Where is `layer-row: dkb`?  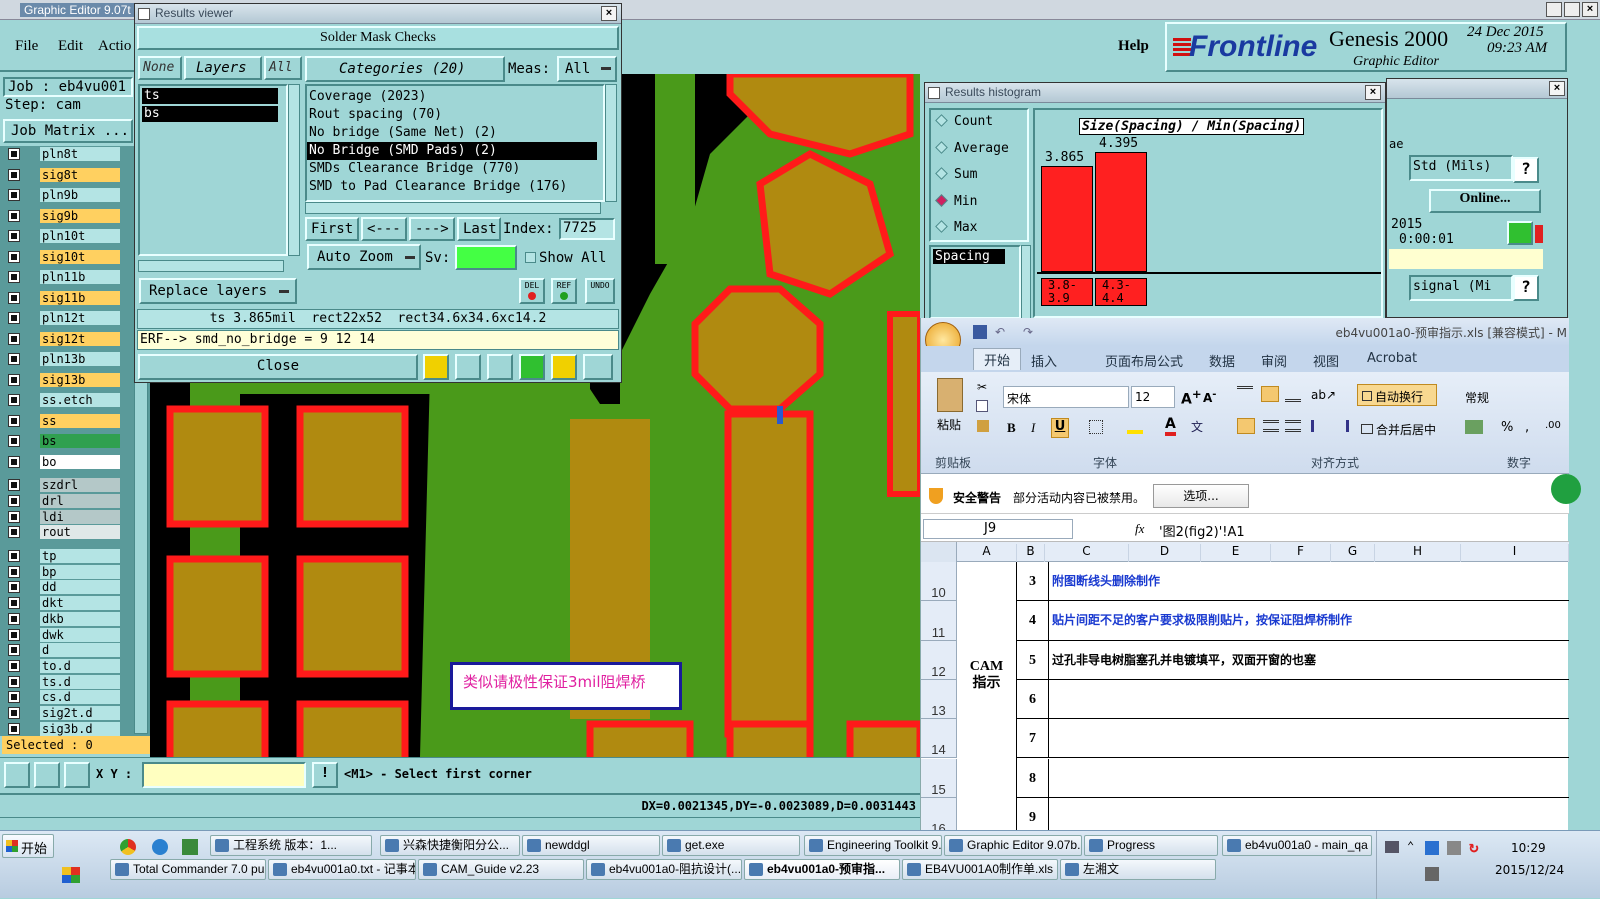
layer-row: dkb is located at coordinates (64, 618).